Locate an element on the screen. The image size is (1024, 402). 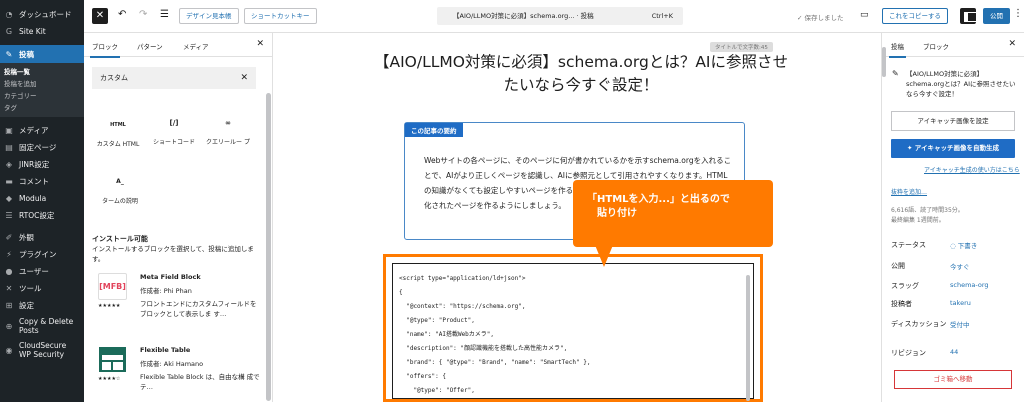
menu-label: コメント is located at coordinates (34, 181).